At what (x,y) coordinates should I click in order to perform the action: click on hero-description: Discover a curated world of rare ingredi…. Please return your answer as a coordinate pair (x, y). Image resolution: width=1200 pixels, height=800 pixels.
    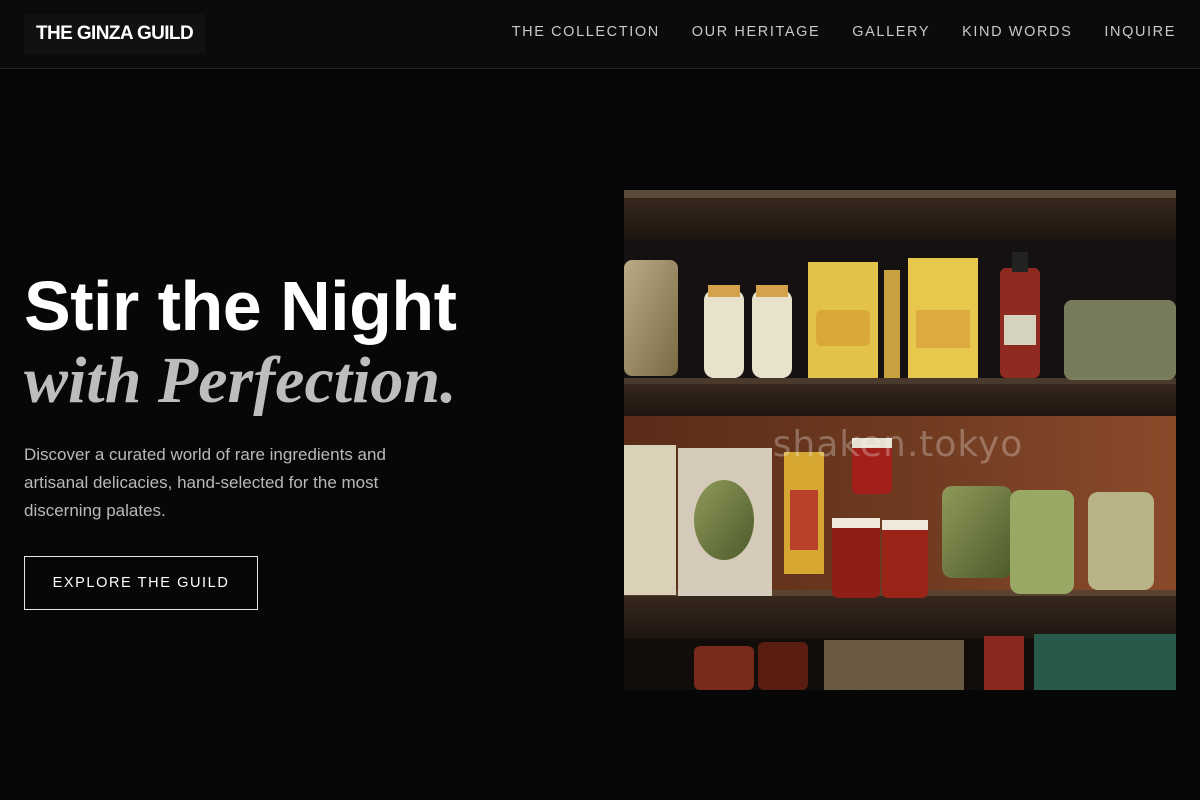
    Looking at the image, I should click on (205, 482).